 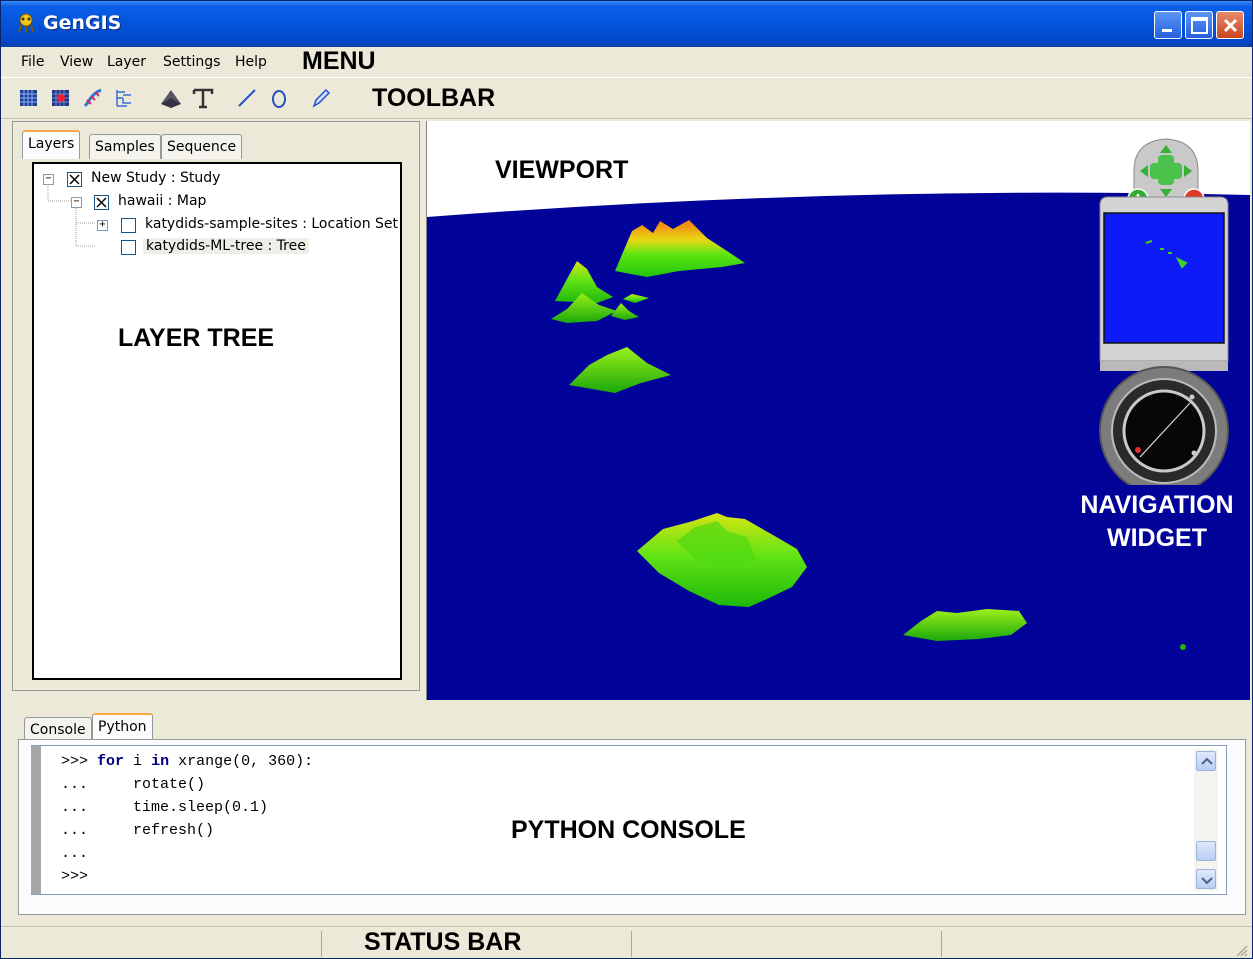 I want to click on pencil-icon, so click(x=321, y=98).